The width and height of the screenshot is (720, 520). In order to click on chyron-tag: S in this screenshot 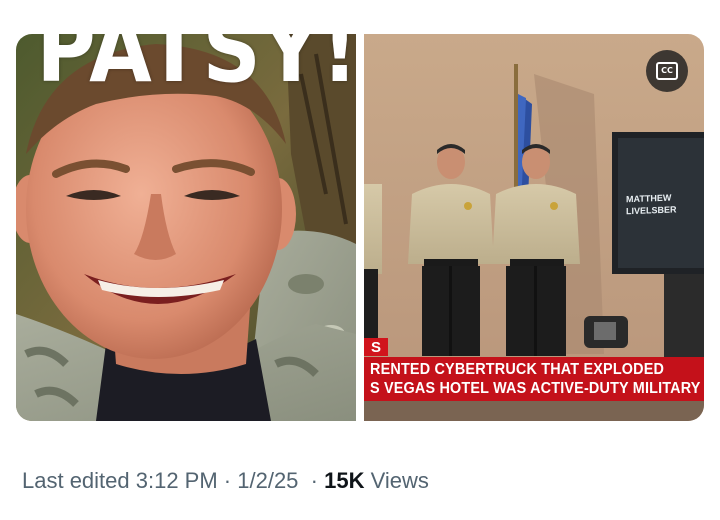, I will do `click(376, 347)`.